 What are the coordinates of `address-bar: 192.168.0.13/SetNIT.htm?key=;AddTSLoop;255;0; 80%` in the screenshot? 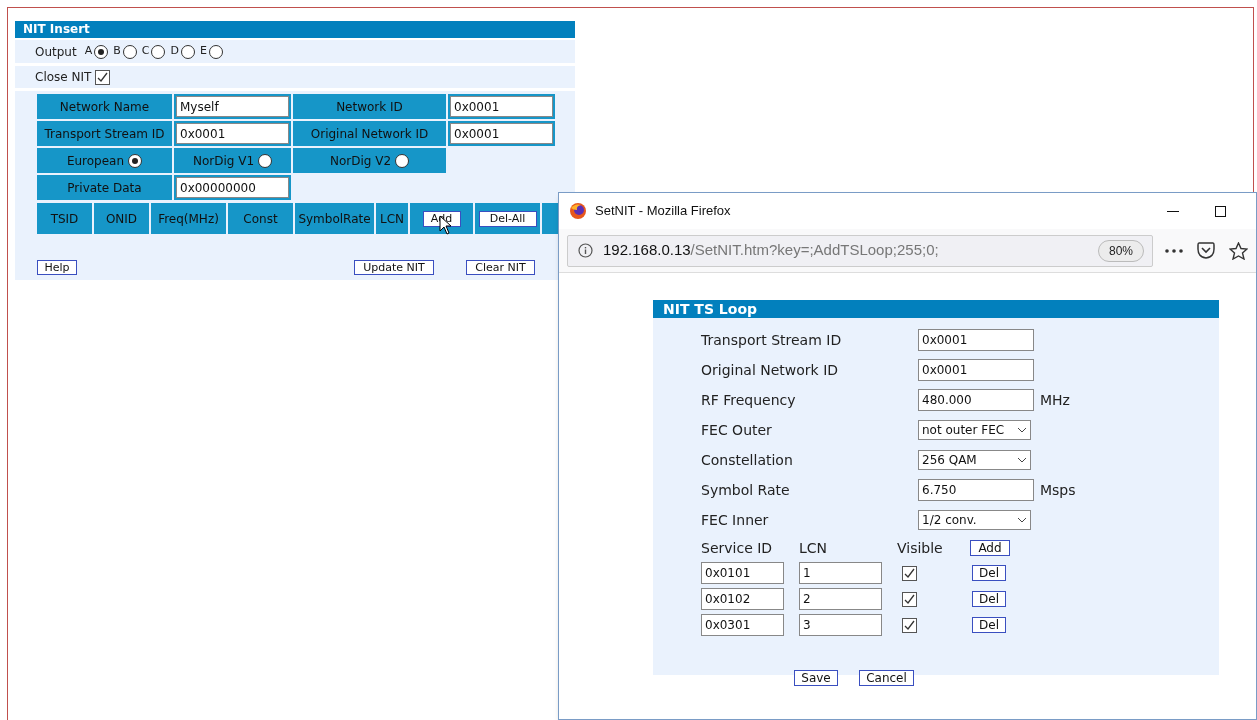 It's located at (860, 250).